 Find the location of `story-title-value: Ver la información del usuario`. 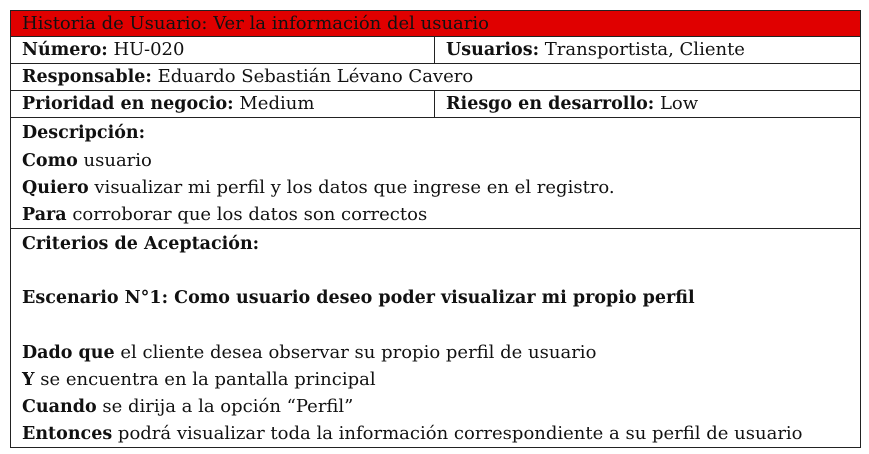

story-title-value: Ver la información del usuario is located at coordinates (351, 23).